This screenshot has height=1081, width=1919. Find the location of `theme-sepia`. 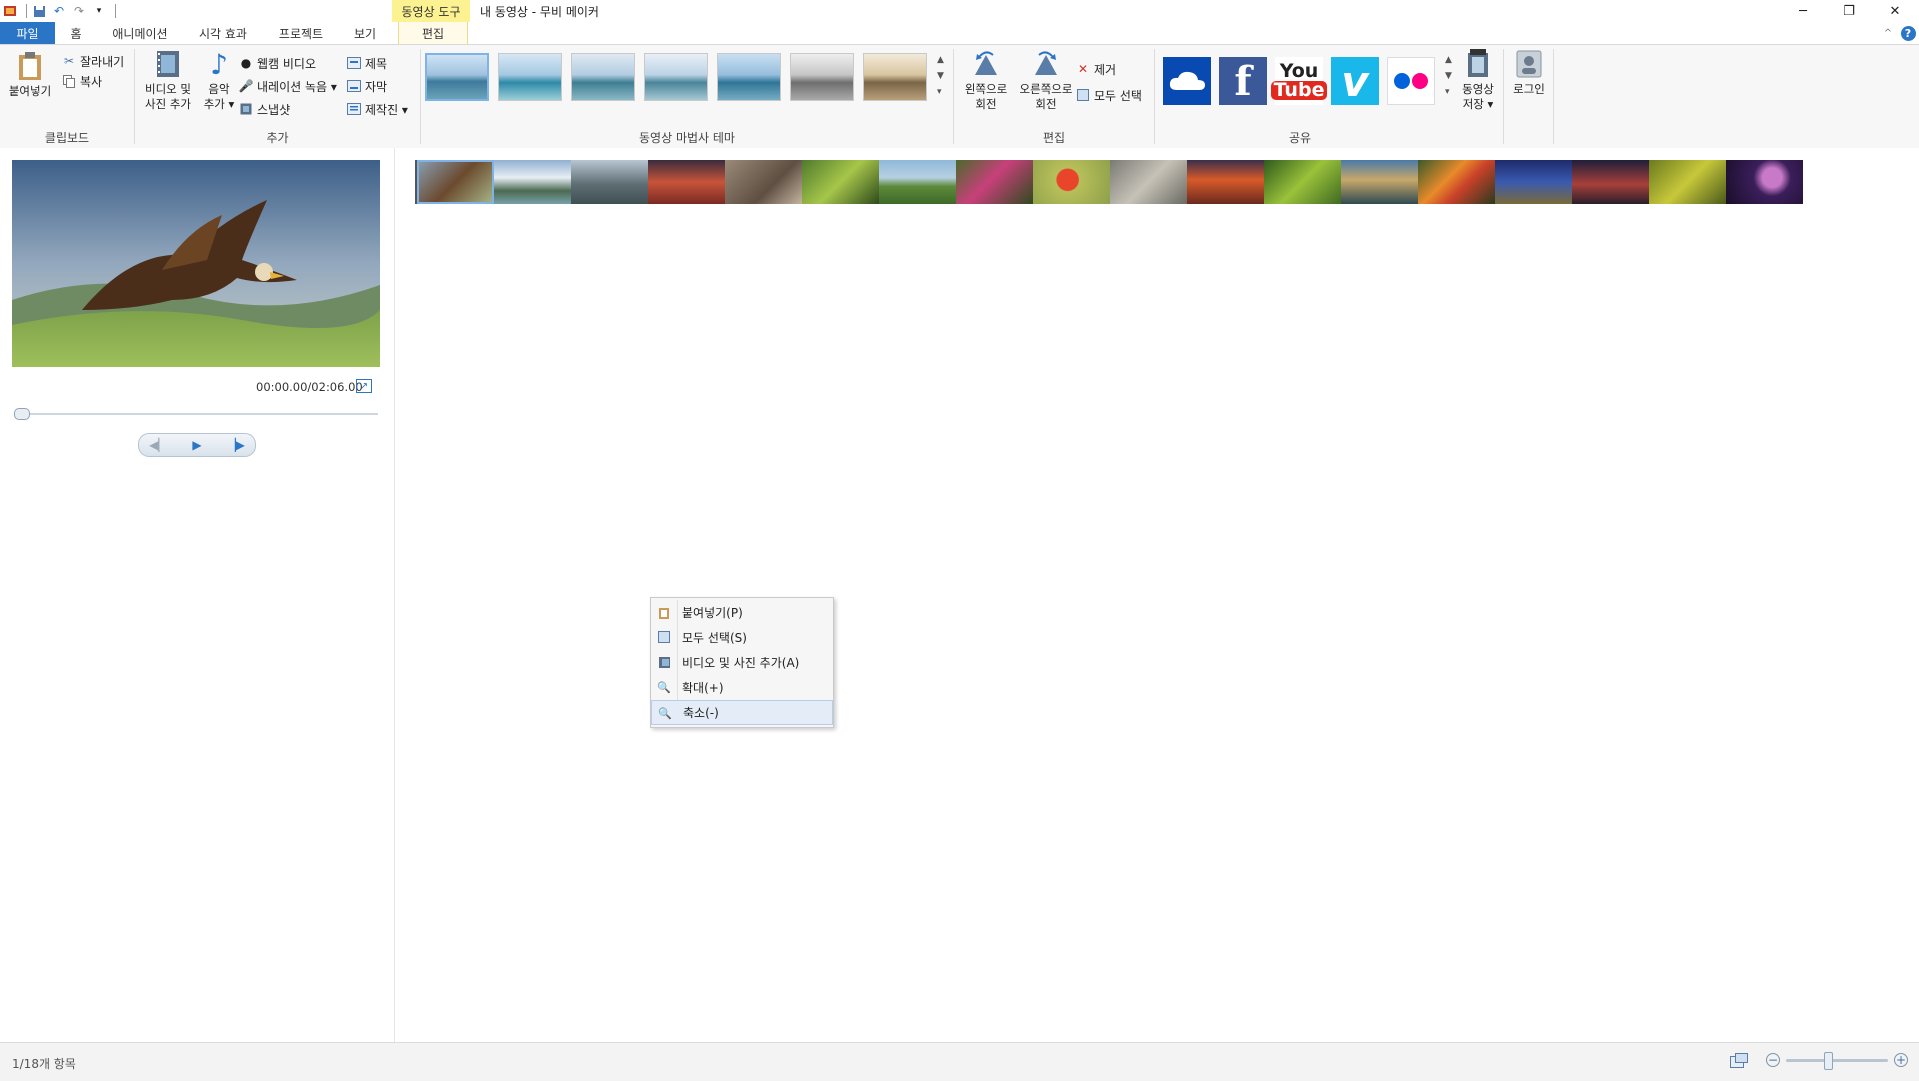

theme-sepia is located at coordinates (895, 77).